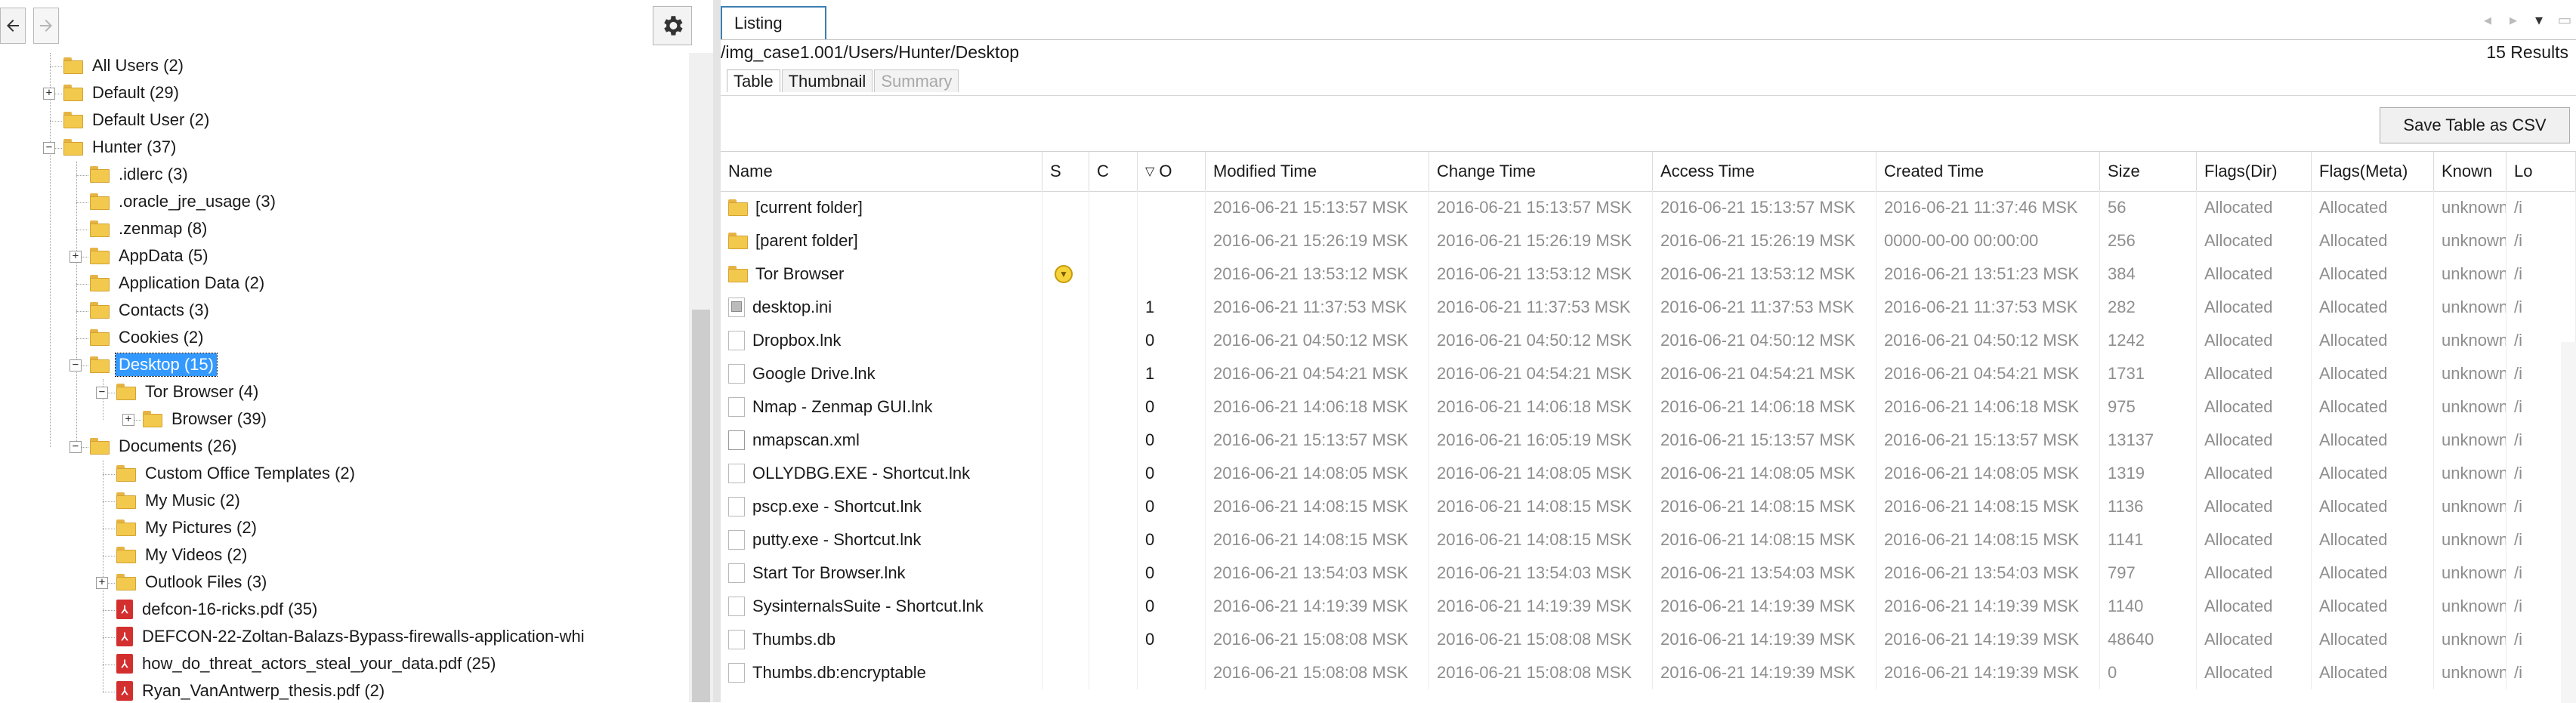  Describe the element at coordinates (881, 171) in the screenshot. I see `column-header: Name` at that location.